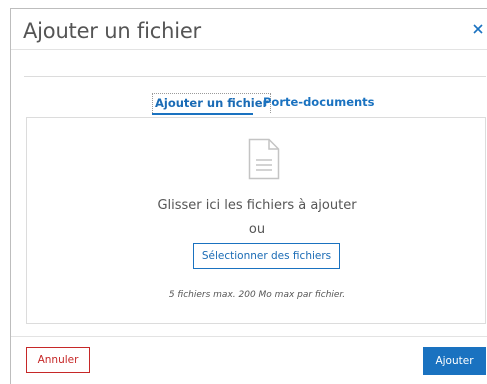 This screenshot has height=384, width=487. I want to click on document-icon, so click(264, 159).